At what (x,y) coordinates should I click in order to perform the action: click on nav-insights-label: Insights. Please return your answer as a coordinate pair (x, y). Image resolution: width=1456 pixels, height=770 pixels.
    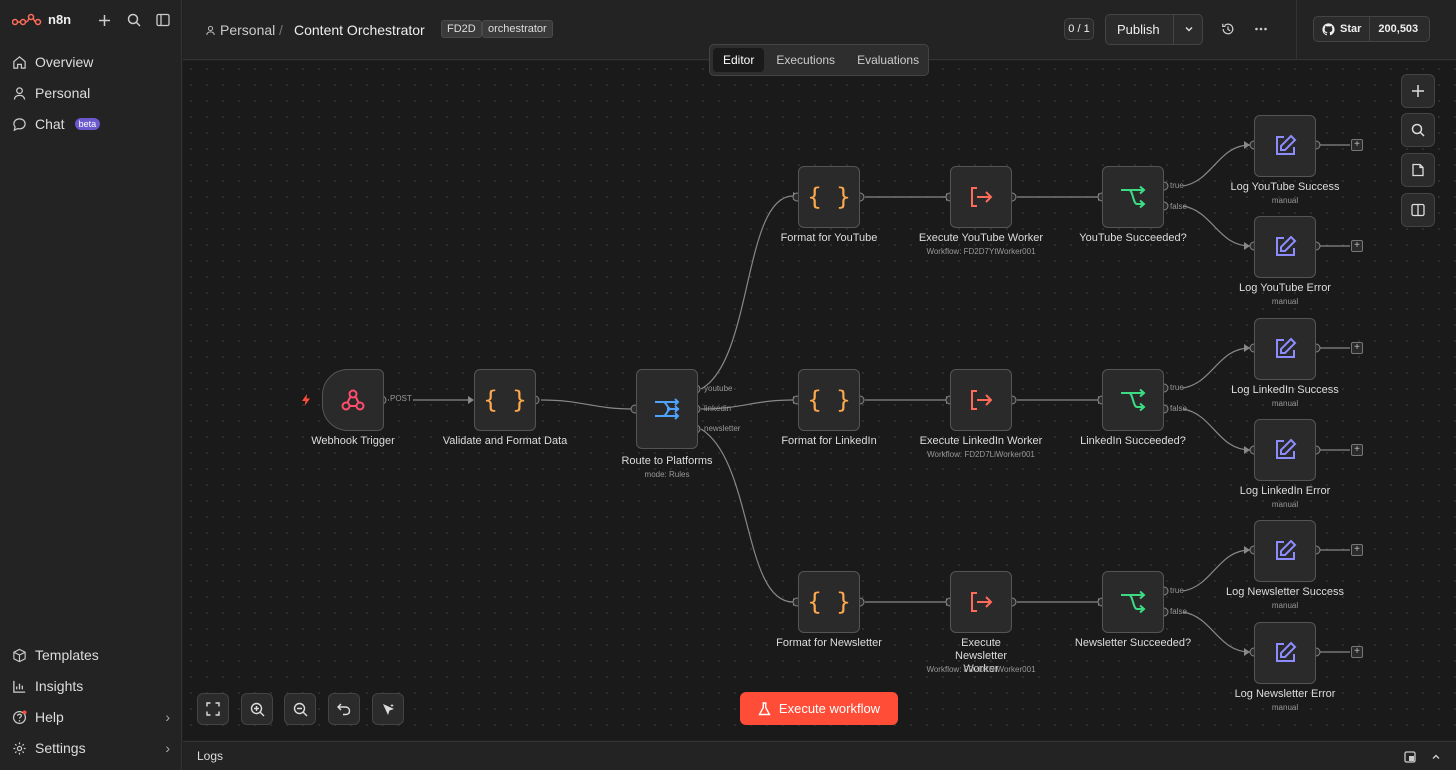
    Looking at the image, I should click on (59, 686).